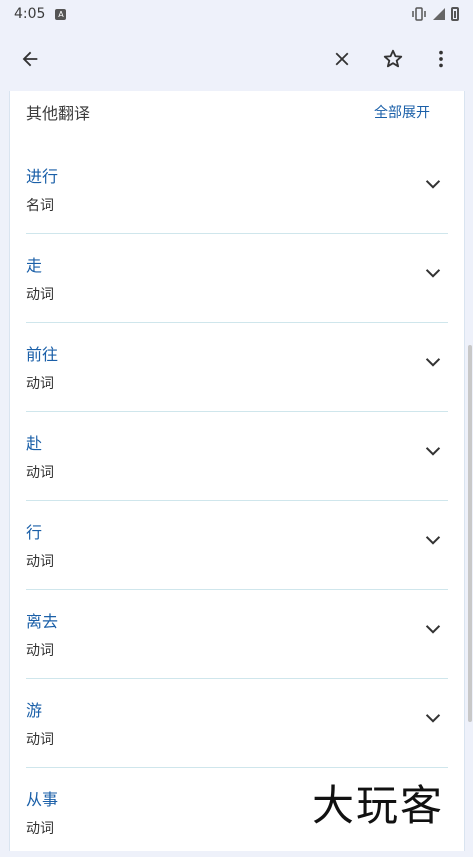 This screenshot has height=857, width=473. I want to click on close-button, so click(342, 59).